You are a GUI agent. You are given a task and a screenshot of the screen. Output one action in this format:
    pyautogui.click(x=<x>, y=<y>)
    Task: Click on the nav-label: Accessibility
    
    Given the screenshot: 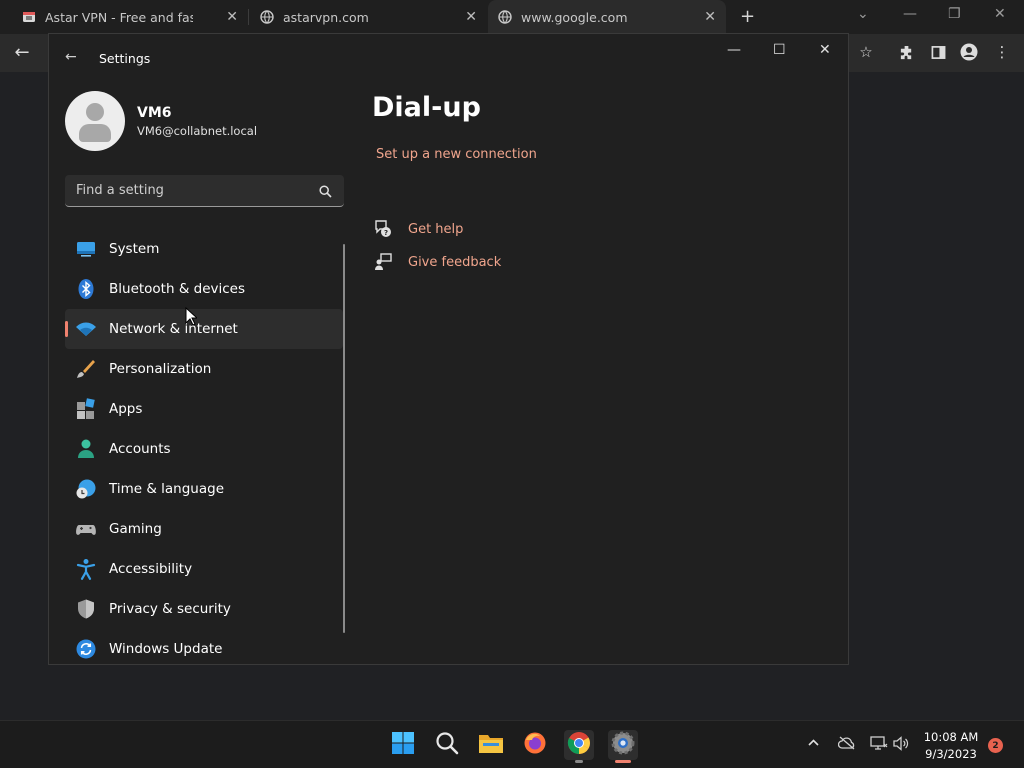 What is the action you would take?
    pyautogui.click(x=151, y=569)
    